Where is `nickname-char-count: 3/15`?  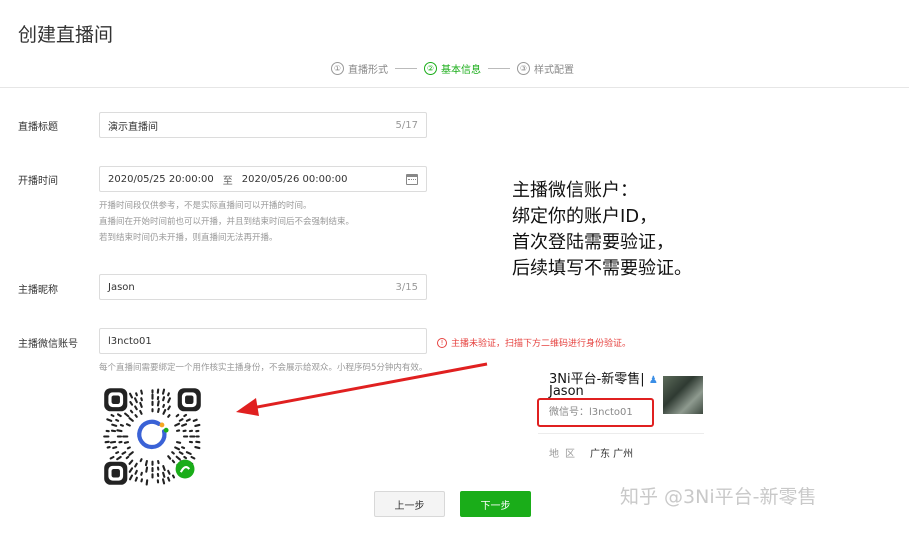 nickname-char-count: 3/15 is located at coordinates (406, 287).